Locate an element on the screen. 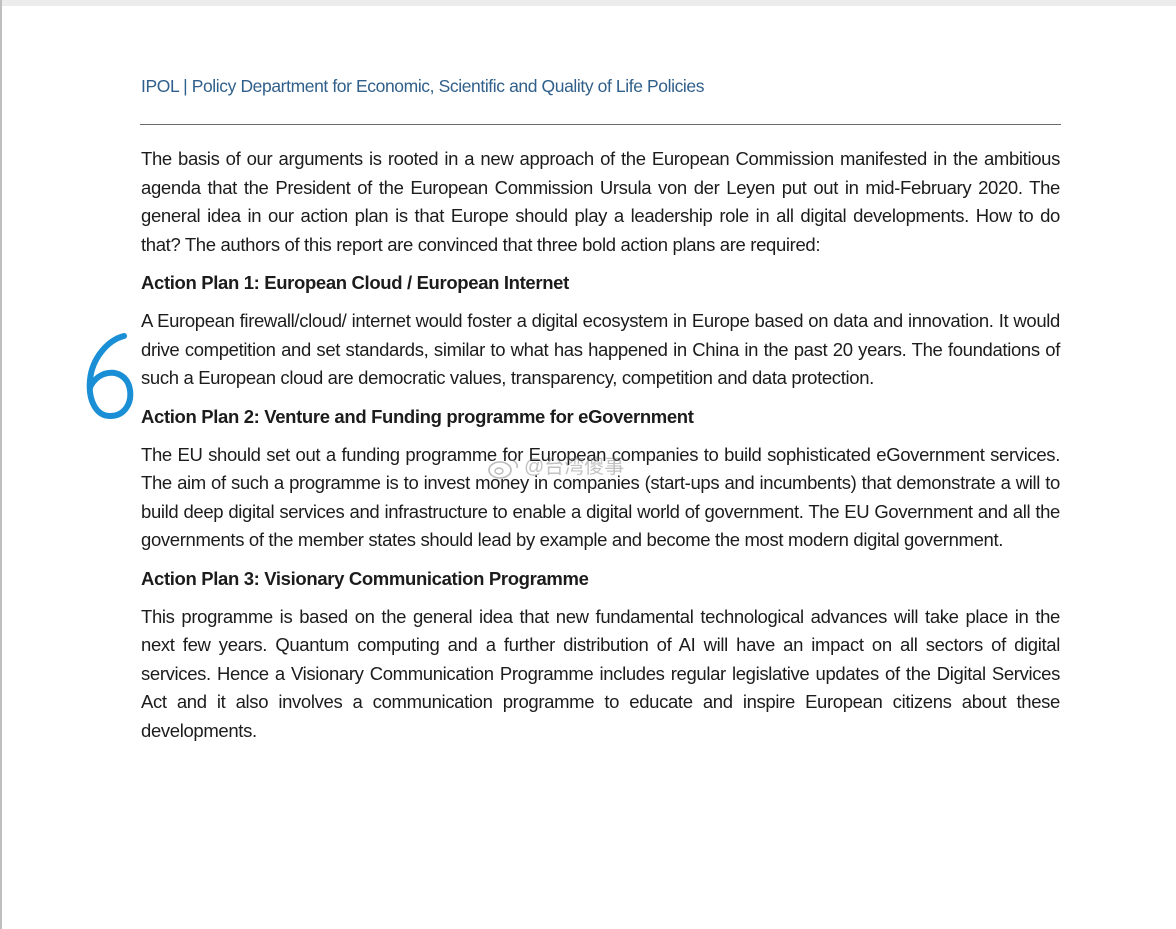  weibo-watermark: @台湾傻事 is located at coordinates (555, 465).